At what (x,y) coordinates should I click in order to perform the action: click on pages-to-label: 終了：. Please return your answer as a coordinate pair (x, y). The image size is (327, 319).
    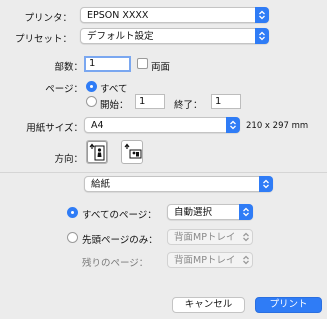
    Looking at the image, I should click on (188, 105).